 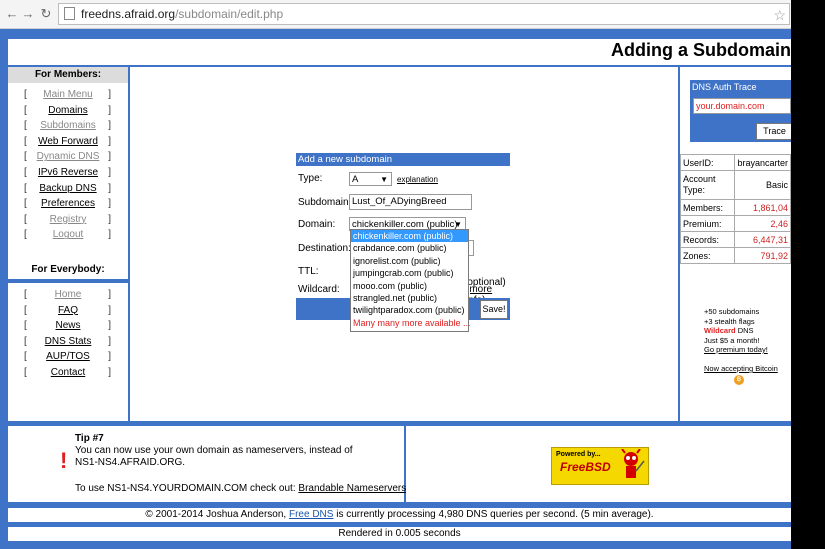 I want to click on dropdown-option: ignorelist.com (public), so click(x=409, y=261).